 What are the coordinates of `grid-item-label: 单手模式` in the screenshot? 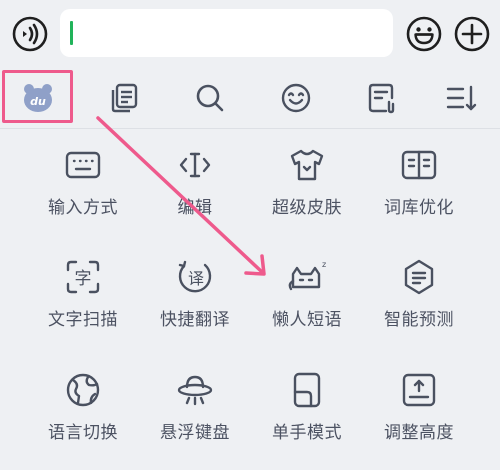 It's located at (307, 433).